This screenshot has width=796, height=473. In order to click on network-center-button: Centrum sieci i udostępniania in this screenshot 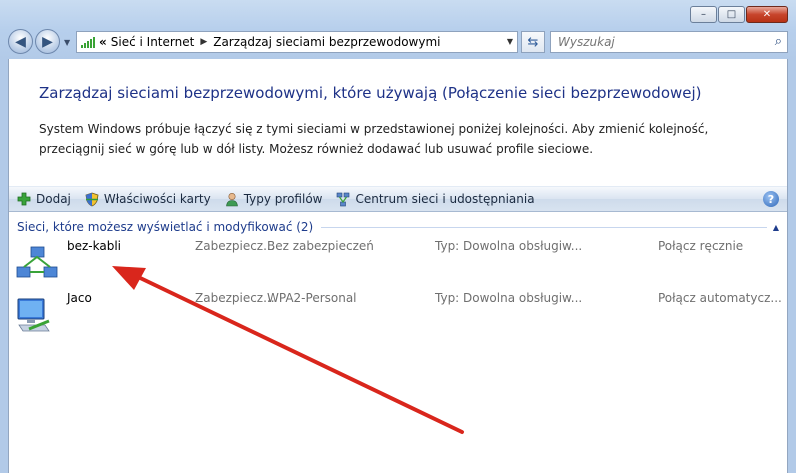, I will do `click(435, 199)`.